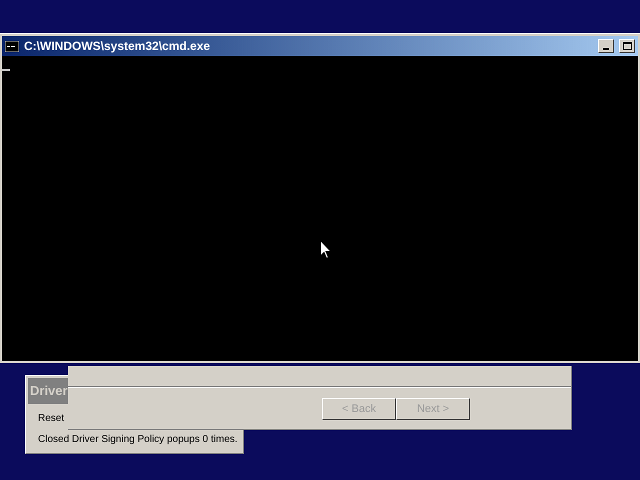 The image size is (640, 480). I want to click on status-text: Reset, so click(52, 419).